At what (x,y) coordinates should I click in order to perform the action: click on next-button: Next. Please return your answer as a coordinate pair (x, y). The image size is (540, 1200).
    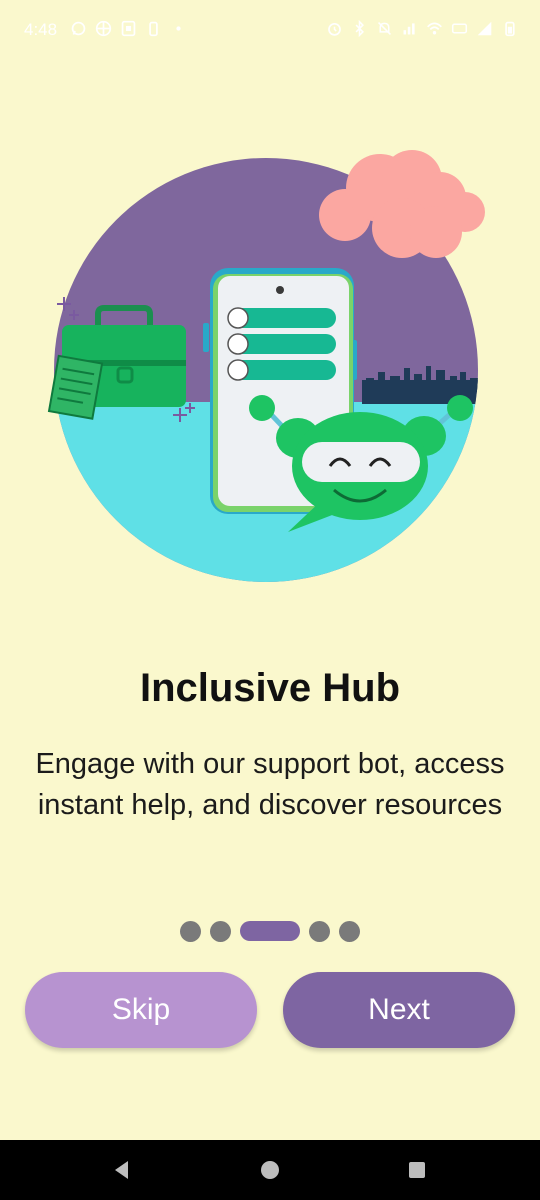
    Looking at the image, I should click on (399, 1010).